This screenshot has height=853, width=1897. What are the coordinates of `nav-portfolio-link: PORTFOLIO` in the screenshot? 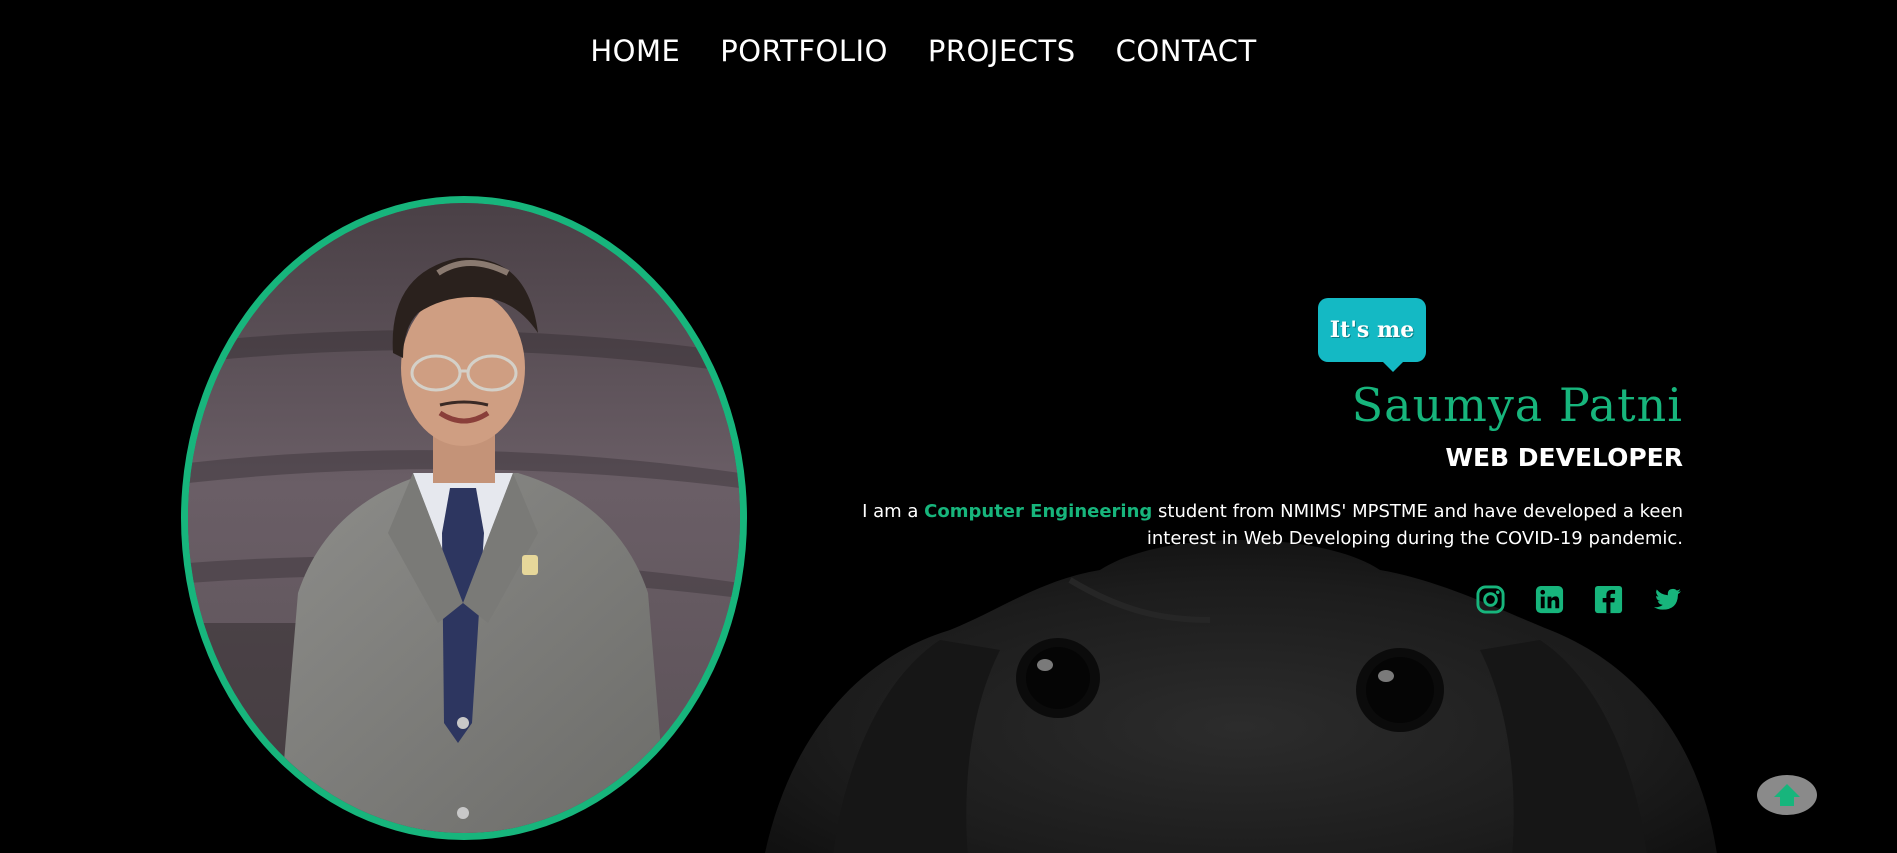 It's located at (804, 51).